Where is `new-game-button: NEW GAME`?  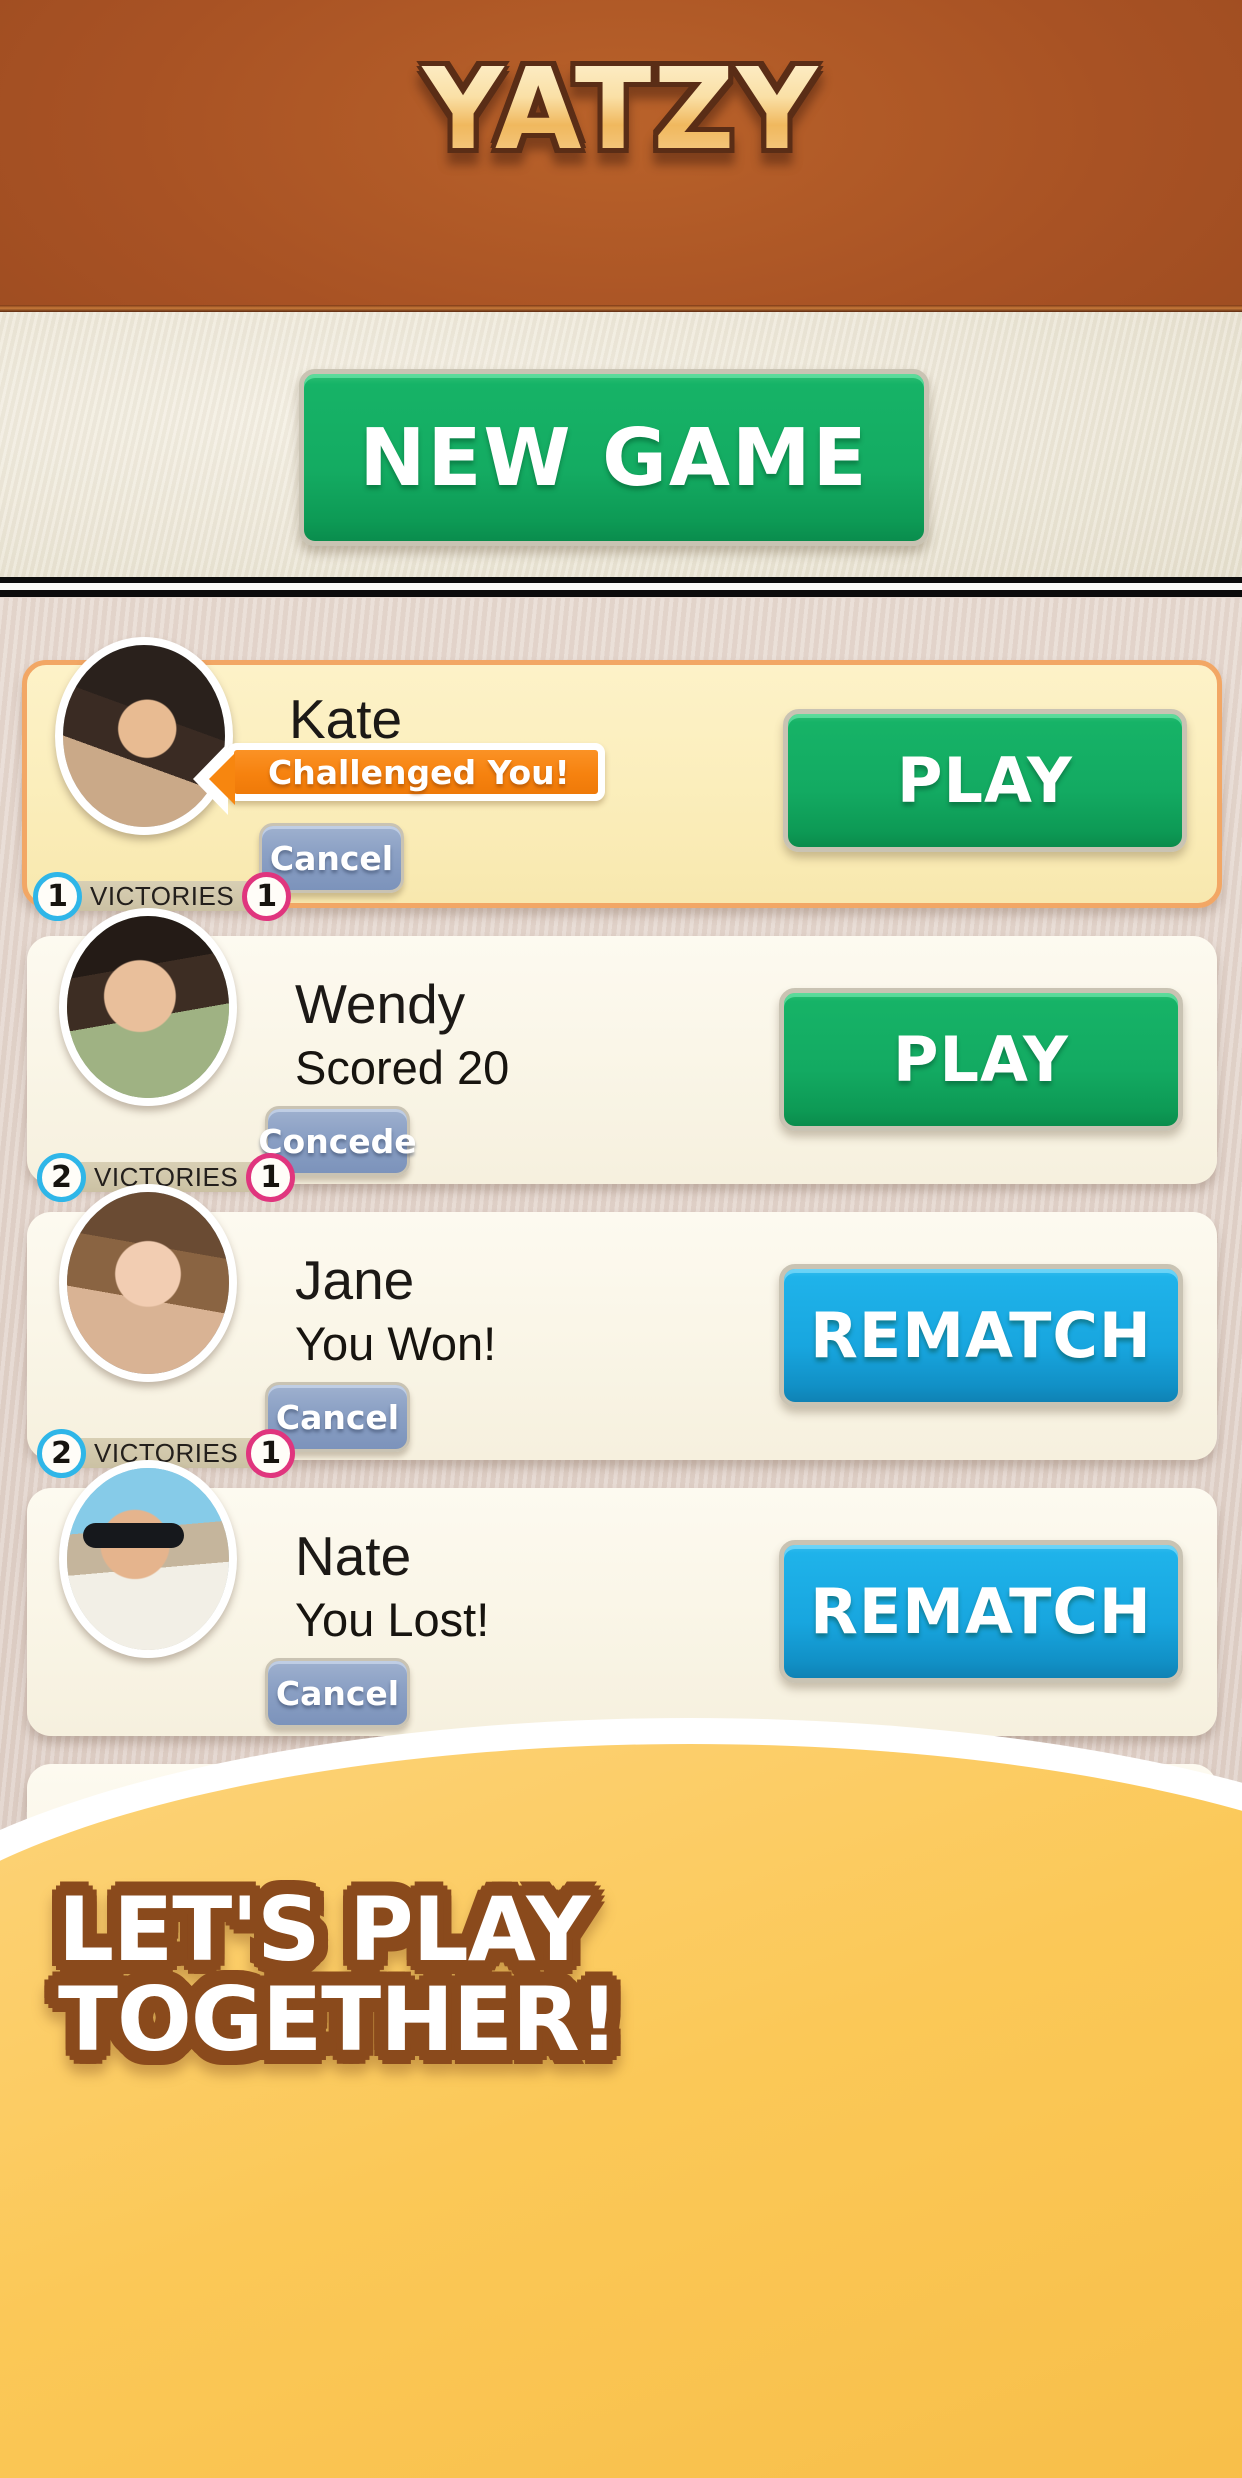 new-game-button: NEW GAME is located at coordinates (614, 457).